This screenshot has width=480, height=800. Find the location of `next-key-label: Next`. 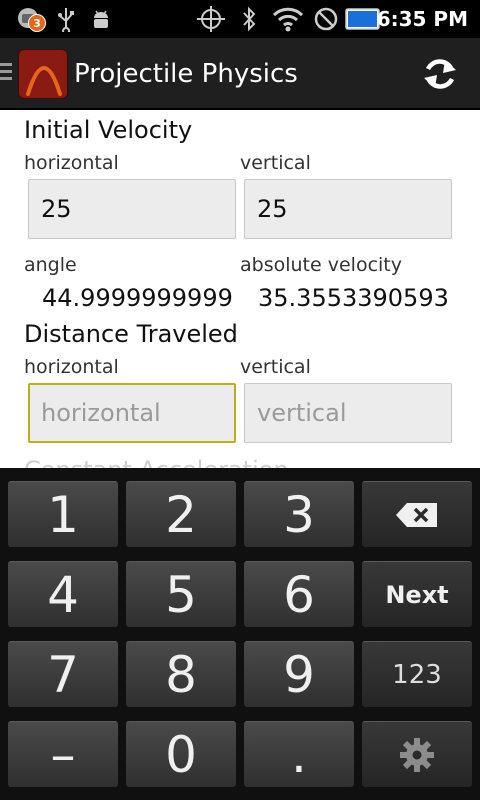

next-key-label: Next is located at coordinates (417, 594).